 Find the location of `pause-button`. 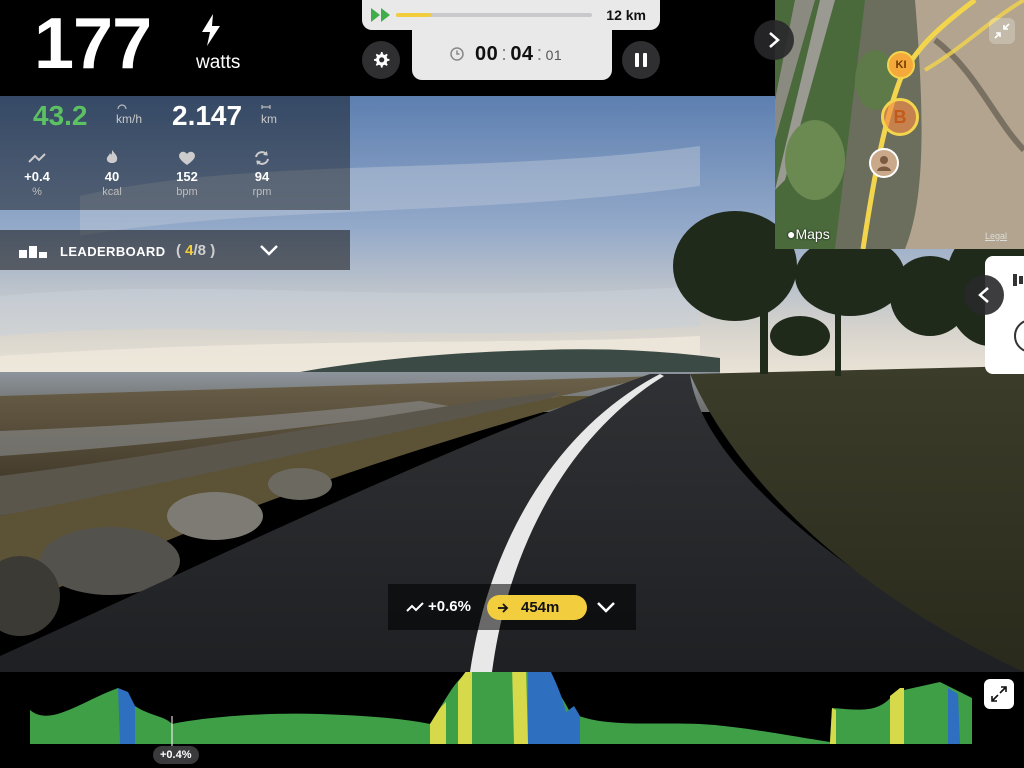

pause-button is located at coordinates (641, 60).